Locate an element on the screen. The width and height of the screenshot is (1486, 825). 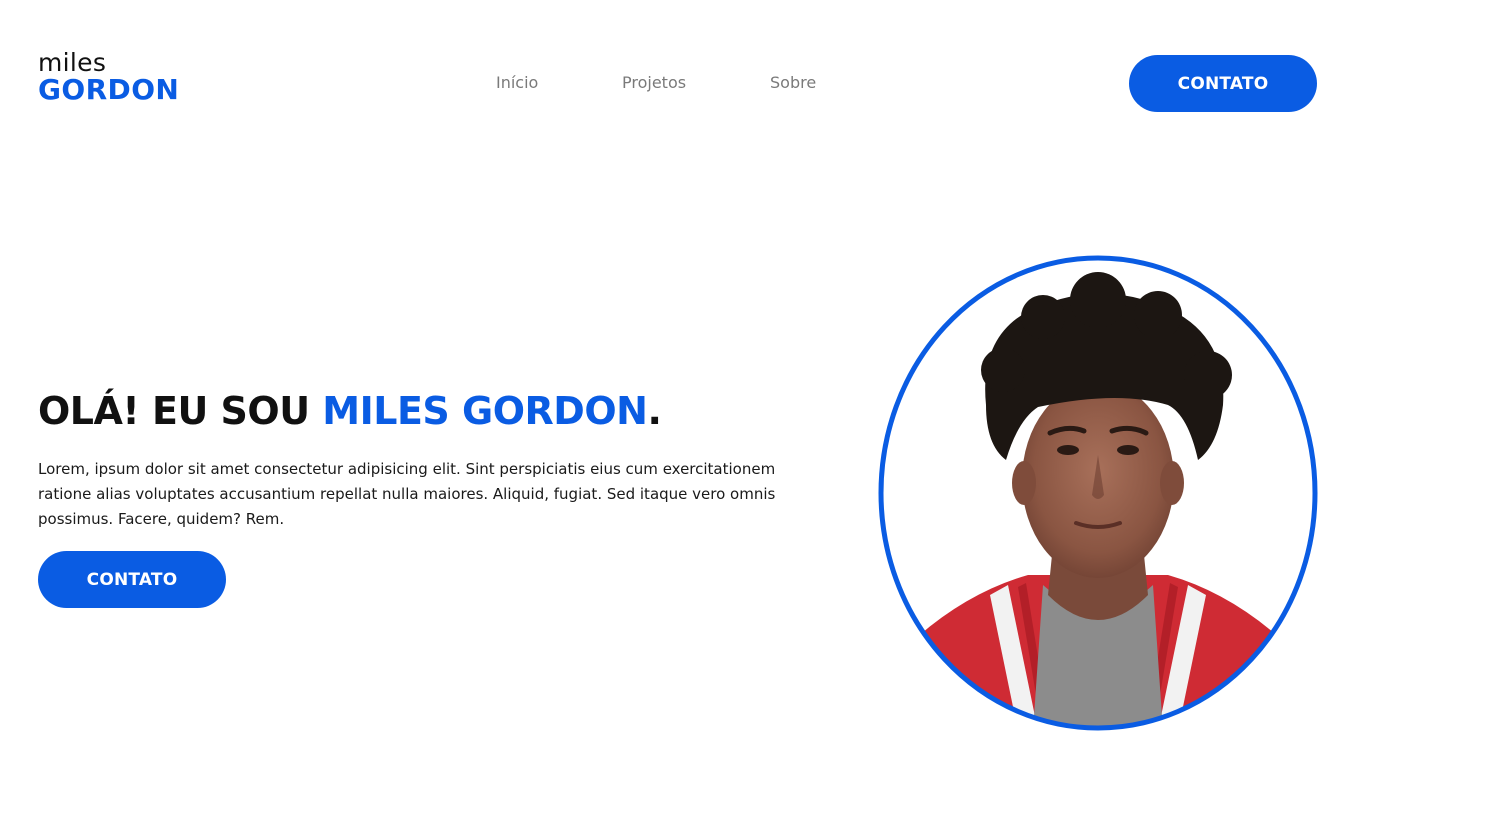
hero-title-suffix: . is located at coordinates (654, 411).